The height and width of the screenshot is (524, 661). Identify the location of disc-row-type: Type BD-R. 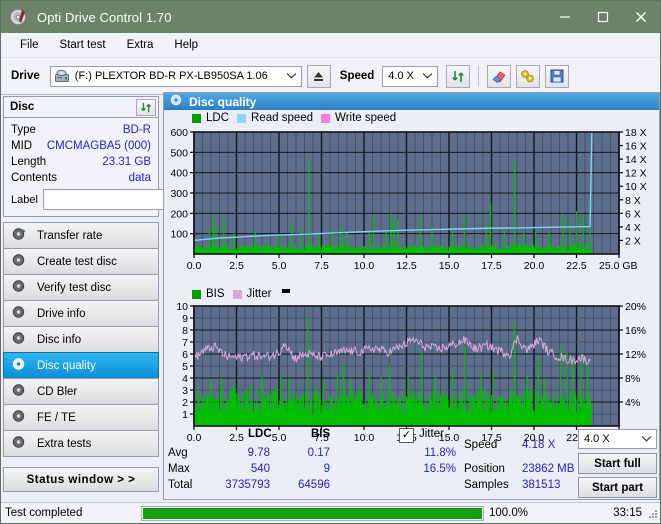
(81, 130).